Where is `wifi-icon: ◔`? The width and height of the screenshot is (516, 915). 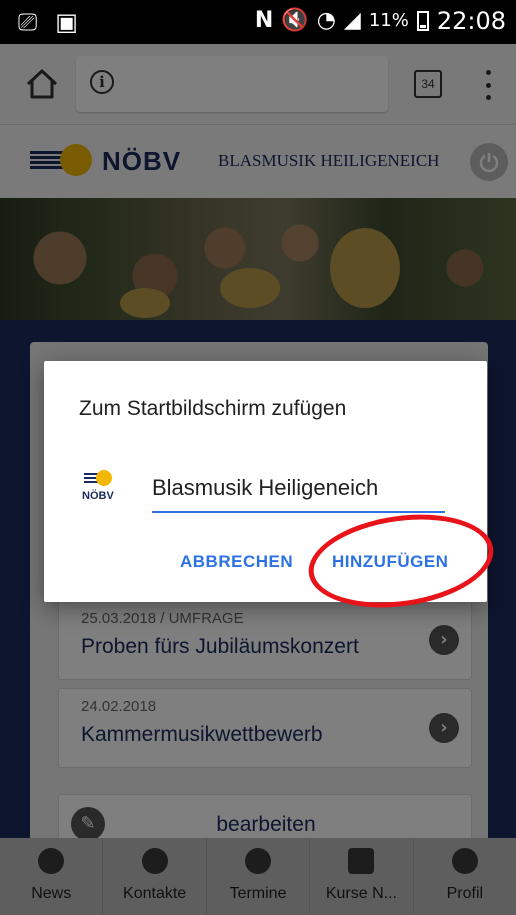 wifi-icon: ◔ is located at coordinates (326, 20).